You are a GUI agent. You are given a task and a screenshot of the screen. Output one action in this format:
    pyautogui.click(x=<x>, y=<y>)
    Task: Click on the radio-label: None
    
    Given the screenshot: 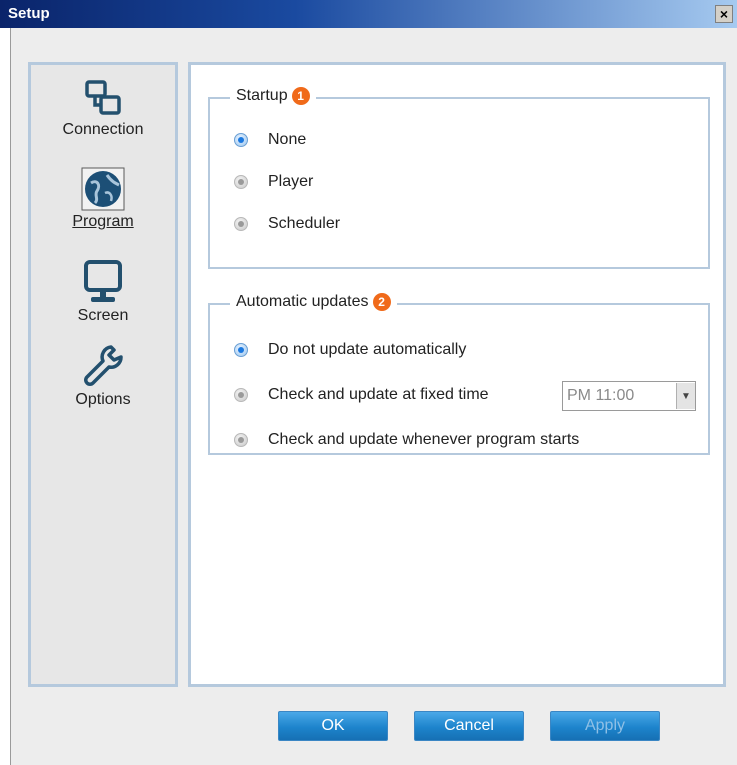 What is the action you would take?
    pyautogui.click(x=287, y=139)
    